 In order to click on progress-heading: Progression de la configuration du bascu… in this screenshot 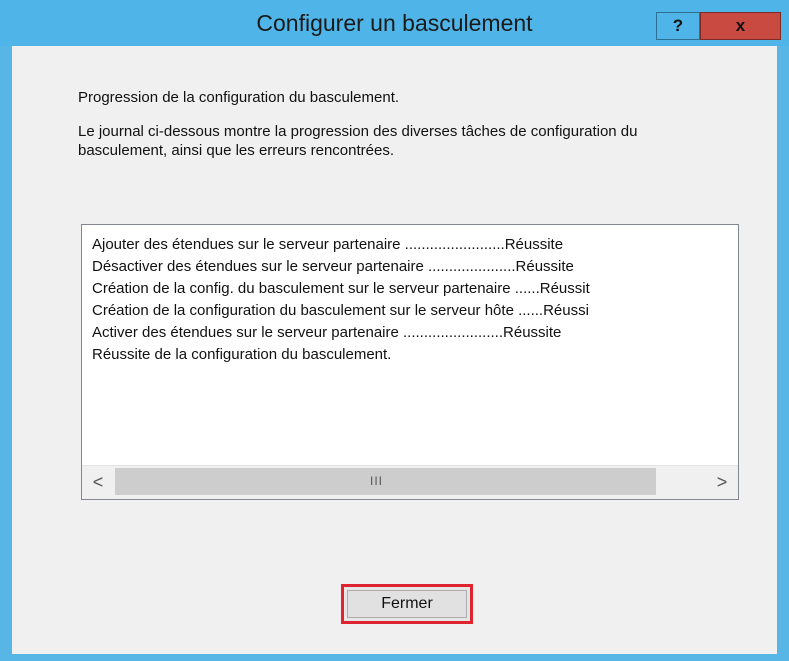, I will do `click(239, 97)`.